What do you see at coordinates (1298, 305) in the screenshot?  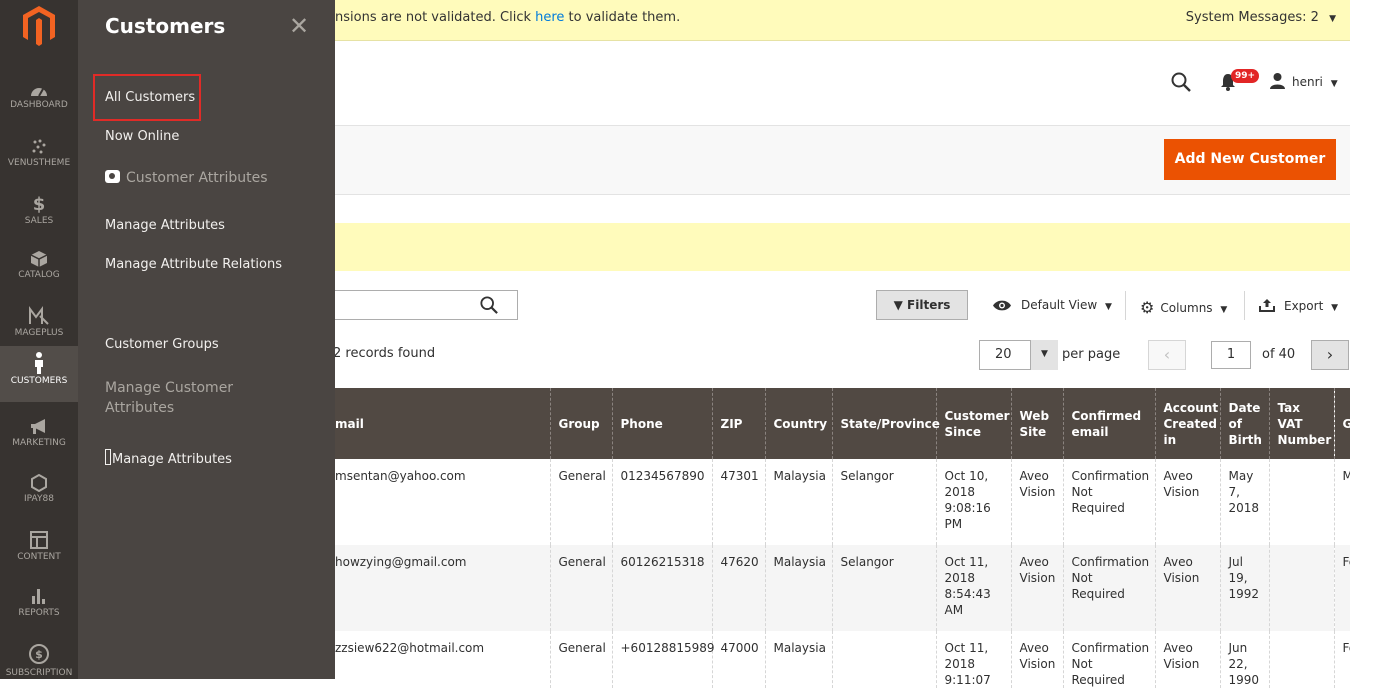 I see `export-dropdown: Export ▼` at bounding box center [1298, 305].